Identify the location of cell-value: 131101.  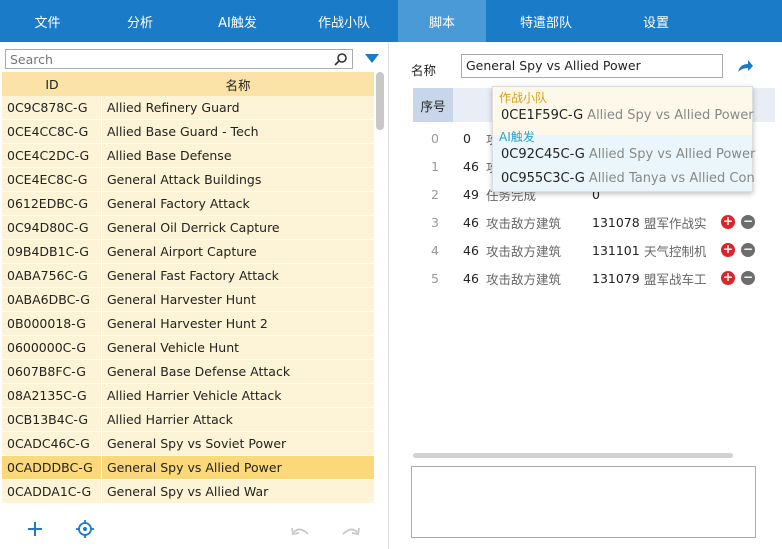
(616, 250).